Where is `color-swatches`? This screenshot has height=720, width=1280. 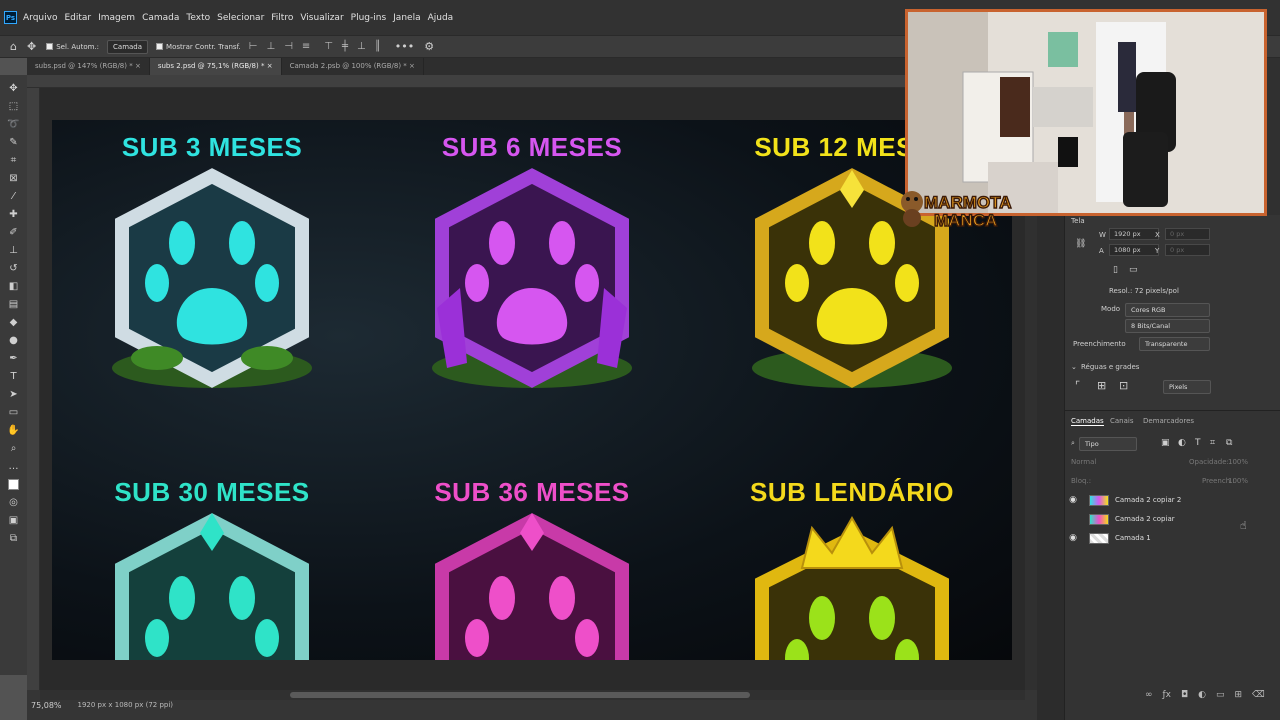 color-swatches is located at coordinates (14, 484).